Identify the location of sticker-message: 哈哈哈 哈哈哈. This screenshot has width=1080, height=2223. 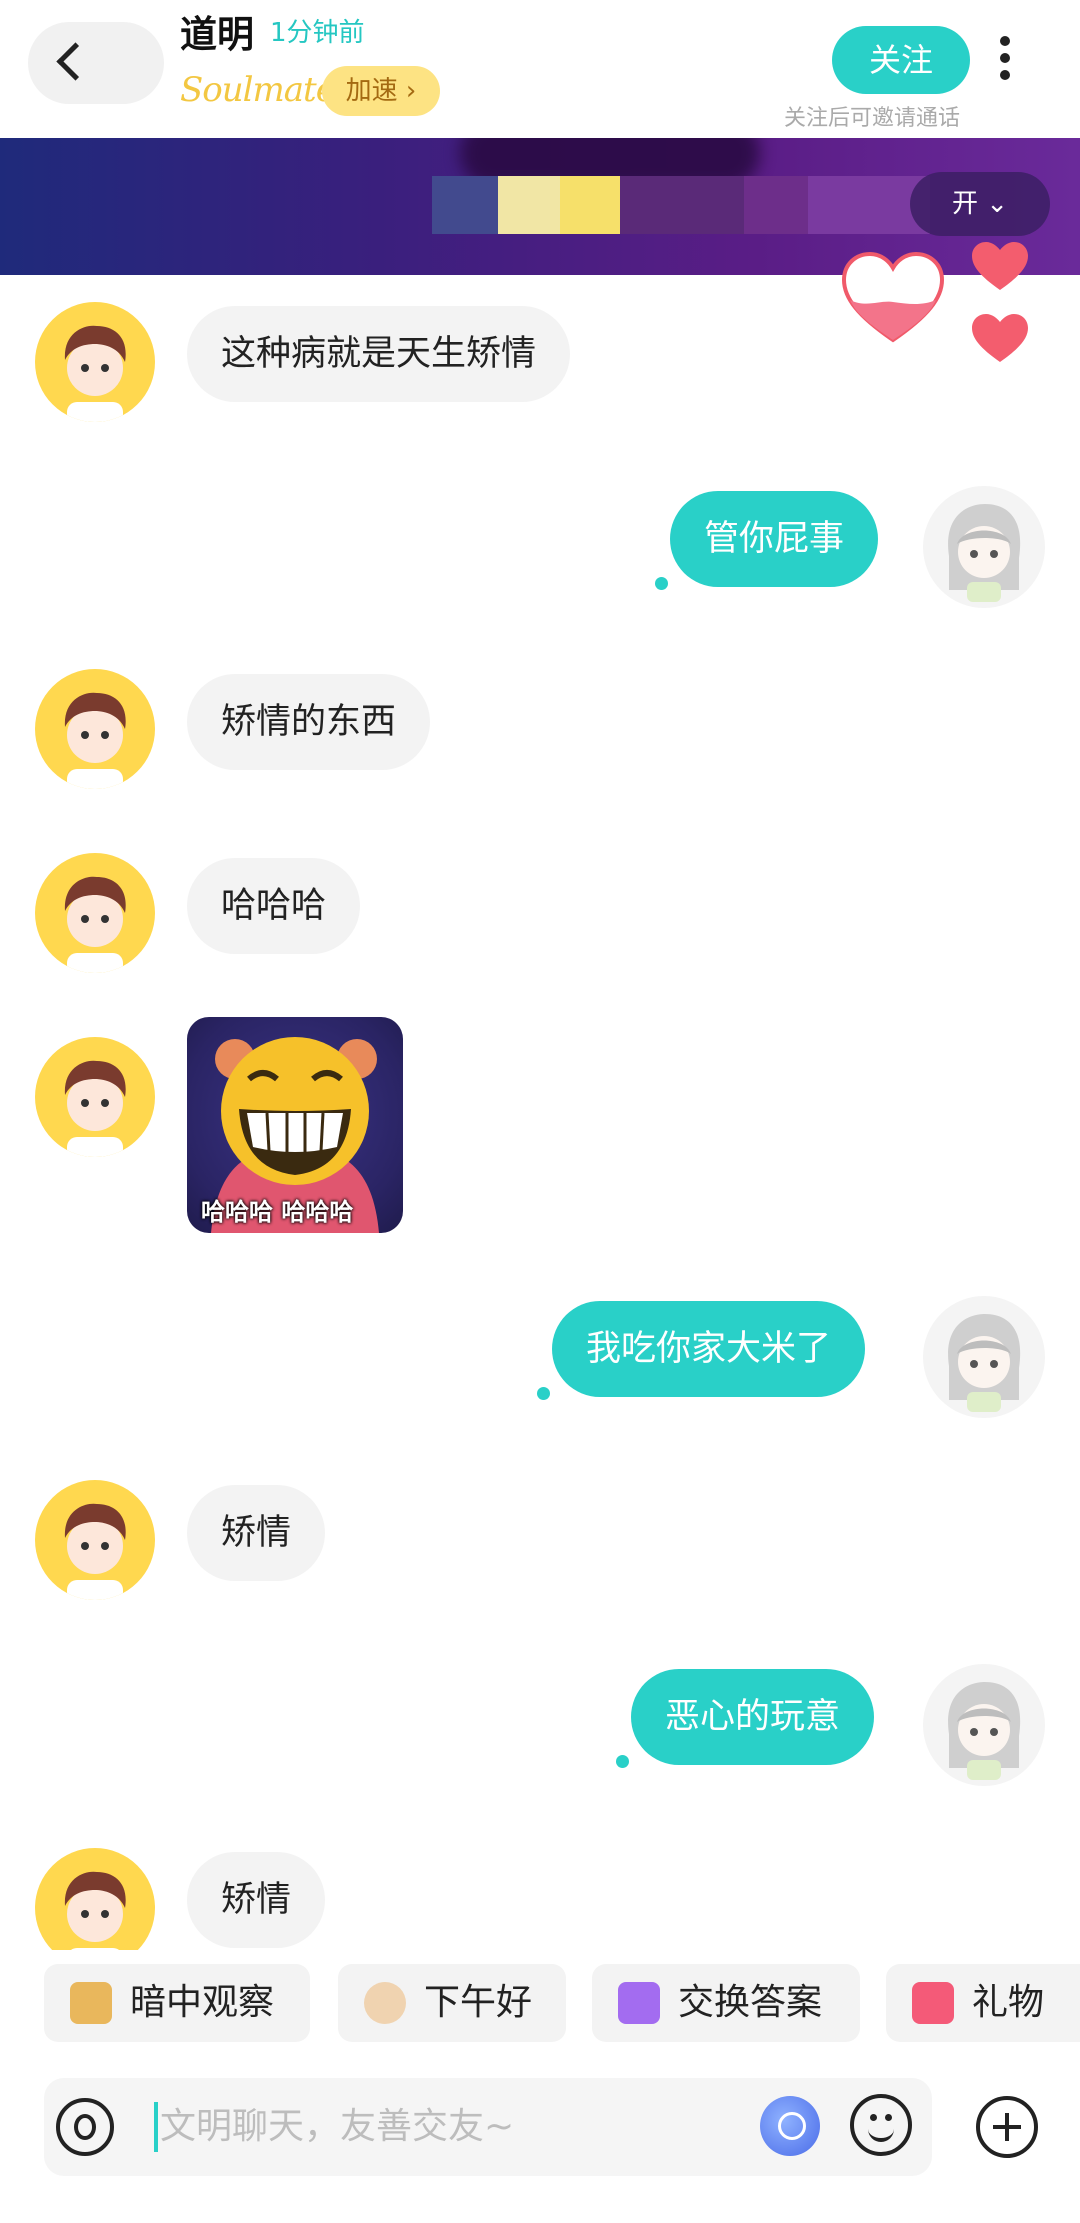
(295, 1125).